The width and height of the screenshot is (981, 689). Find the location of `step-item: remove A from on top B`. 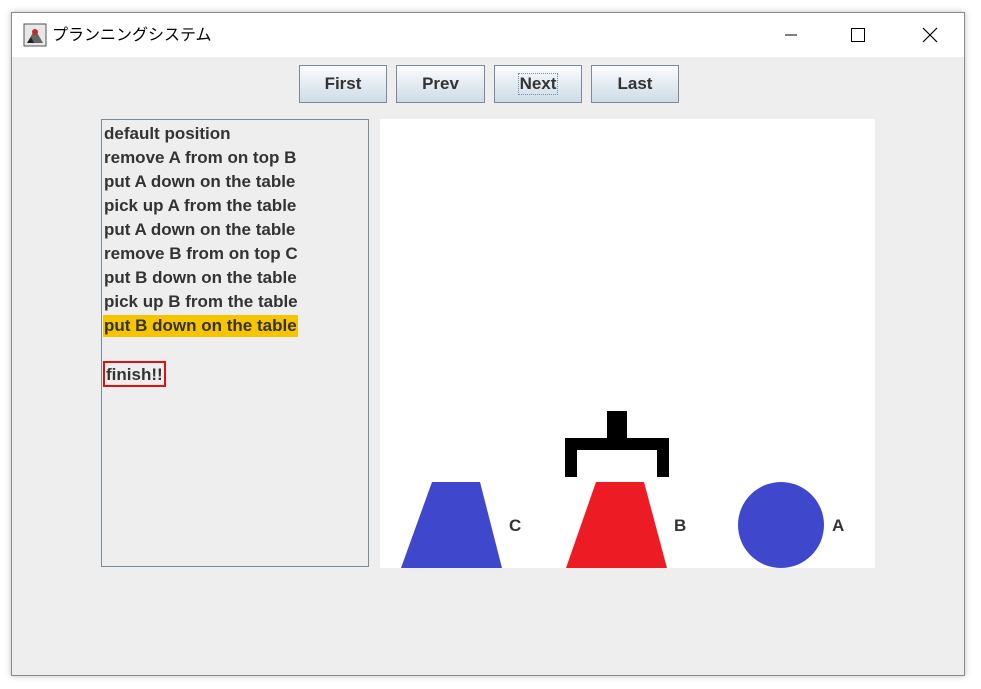

step-item: remove A from on top B is located at coordinates (200, 158).